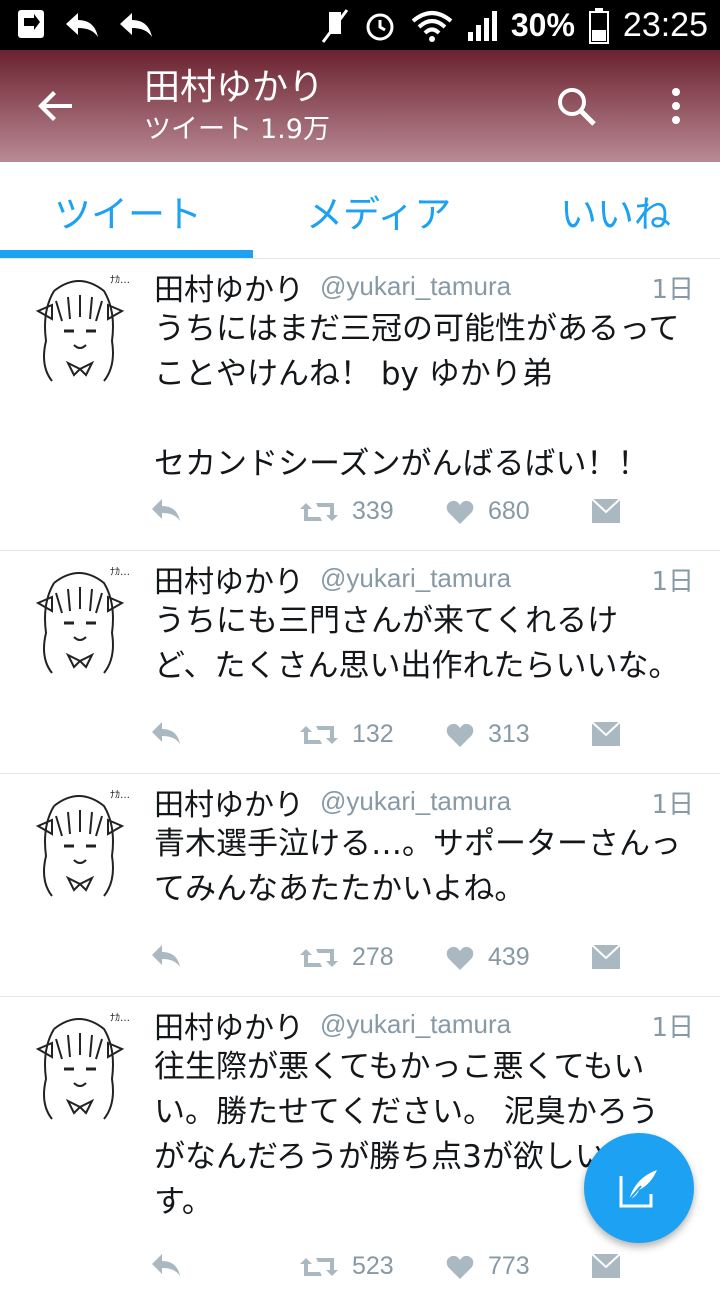  Describe the element at coordinates (373, 957) in the screenshot. I see `retweet-count: 278` at that location.